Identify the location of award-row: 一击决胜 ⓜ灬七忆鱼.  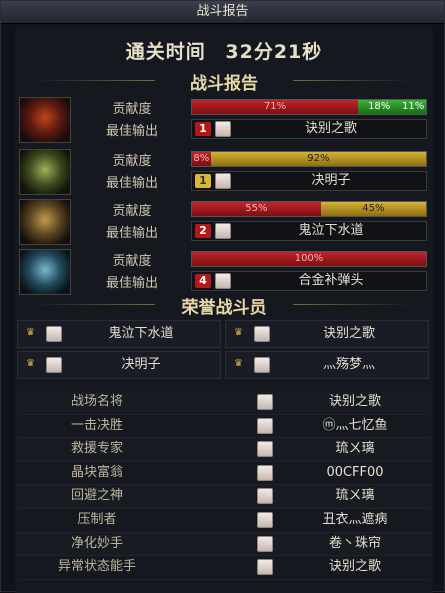
(224, 427).